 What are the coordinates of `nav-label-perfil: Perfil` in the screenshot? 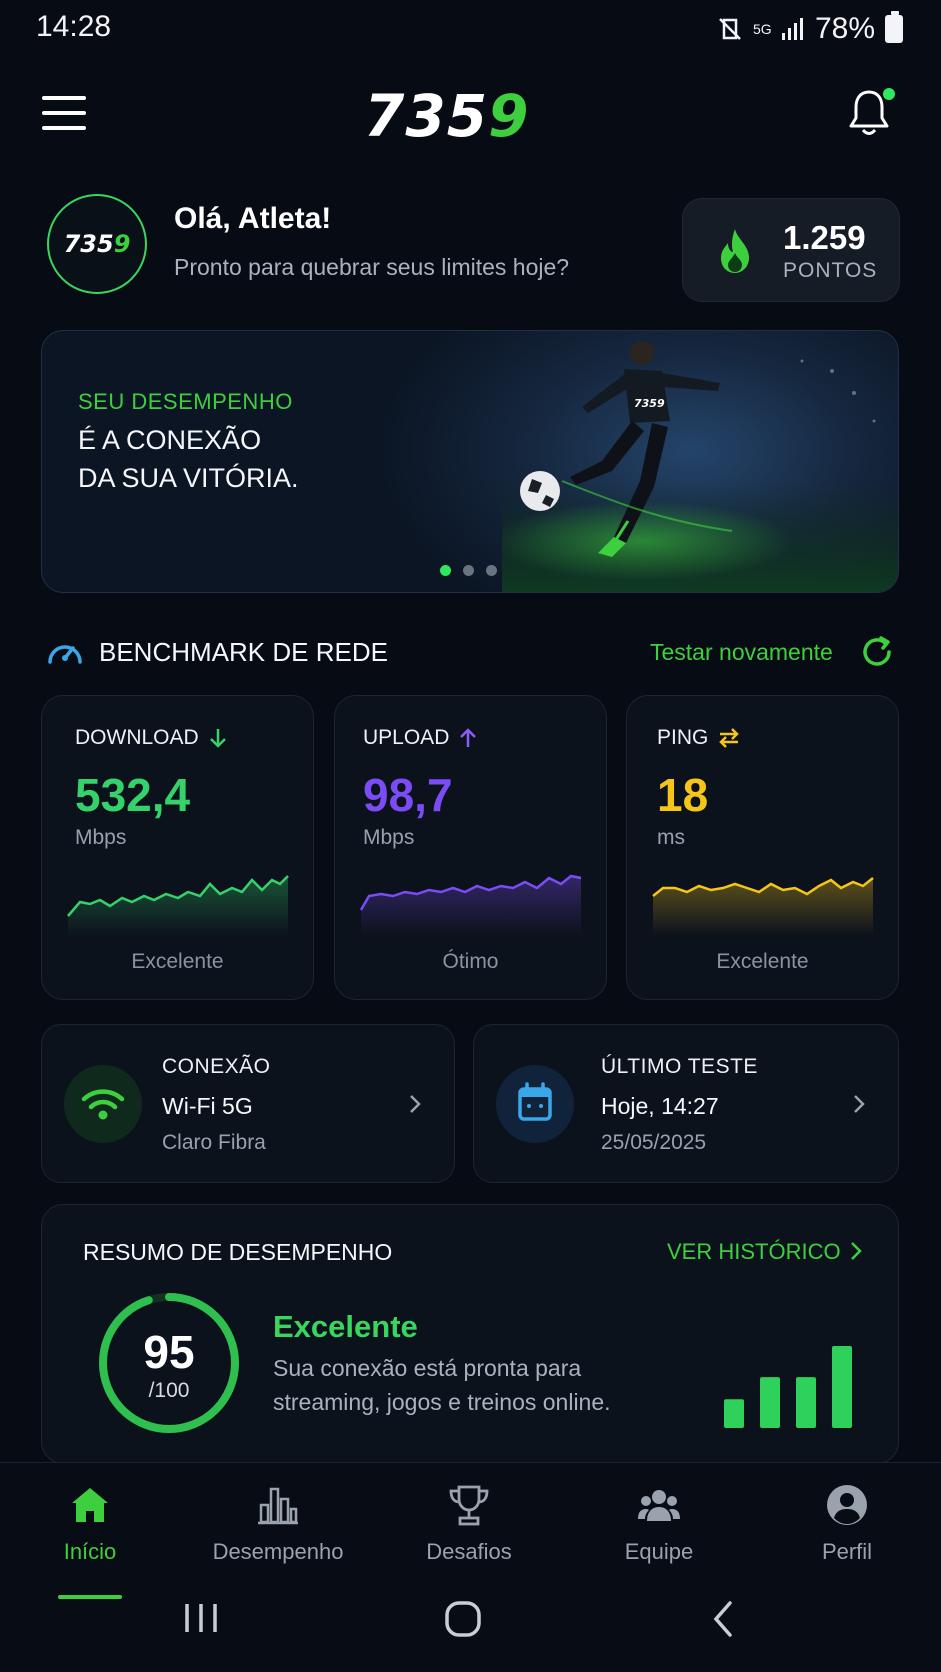 It's located at (847, 1551).